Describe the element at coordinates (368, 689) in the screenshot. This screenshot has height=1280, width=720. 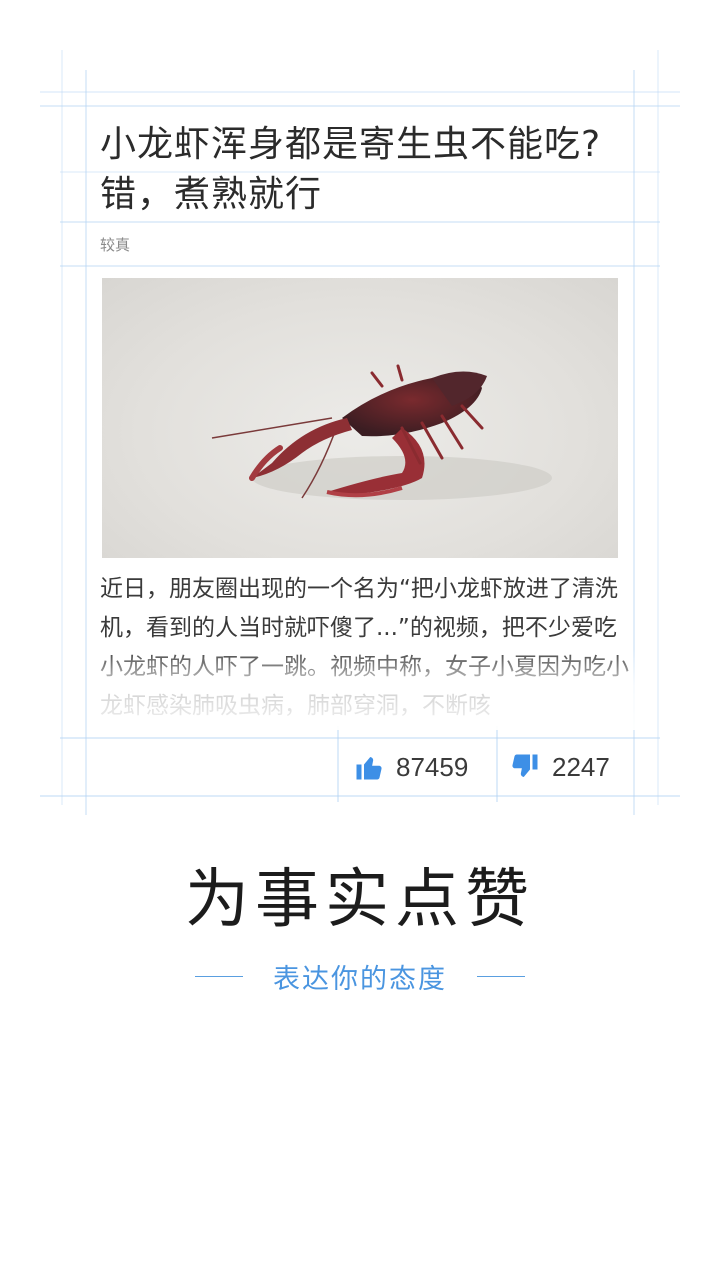
I see `text-fade-overlay` at that location.